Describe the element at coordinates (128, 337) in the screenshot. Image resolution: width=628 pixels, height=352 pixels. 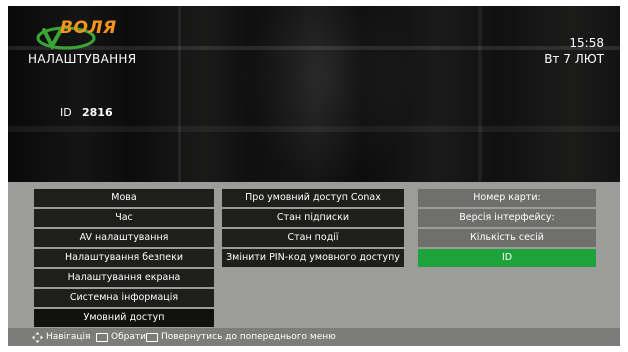
I see `hint-select: Обрати` at that location.